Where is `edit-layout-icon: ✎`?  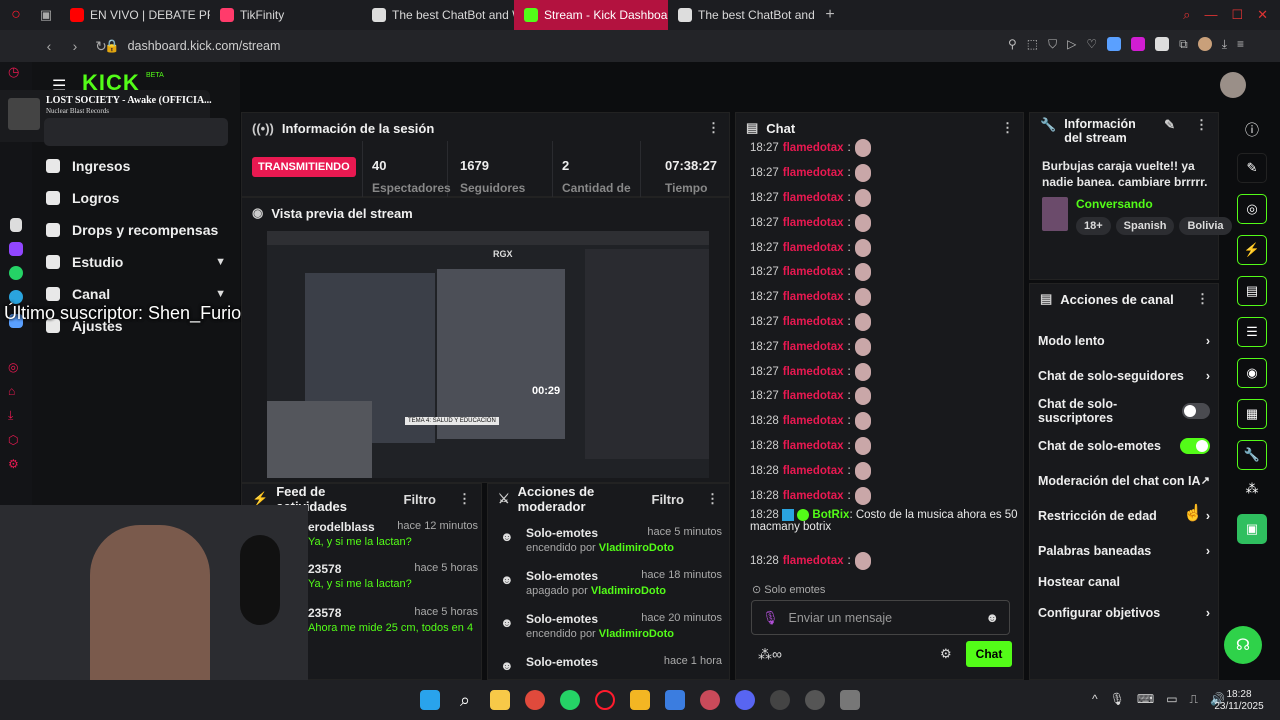
edit-layout-icon: ✎ is located at coordinates (1252, 168).